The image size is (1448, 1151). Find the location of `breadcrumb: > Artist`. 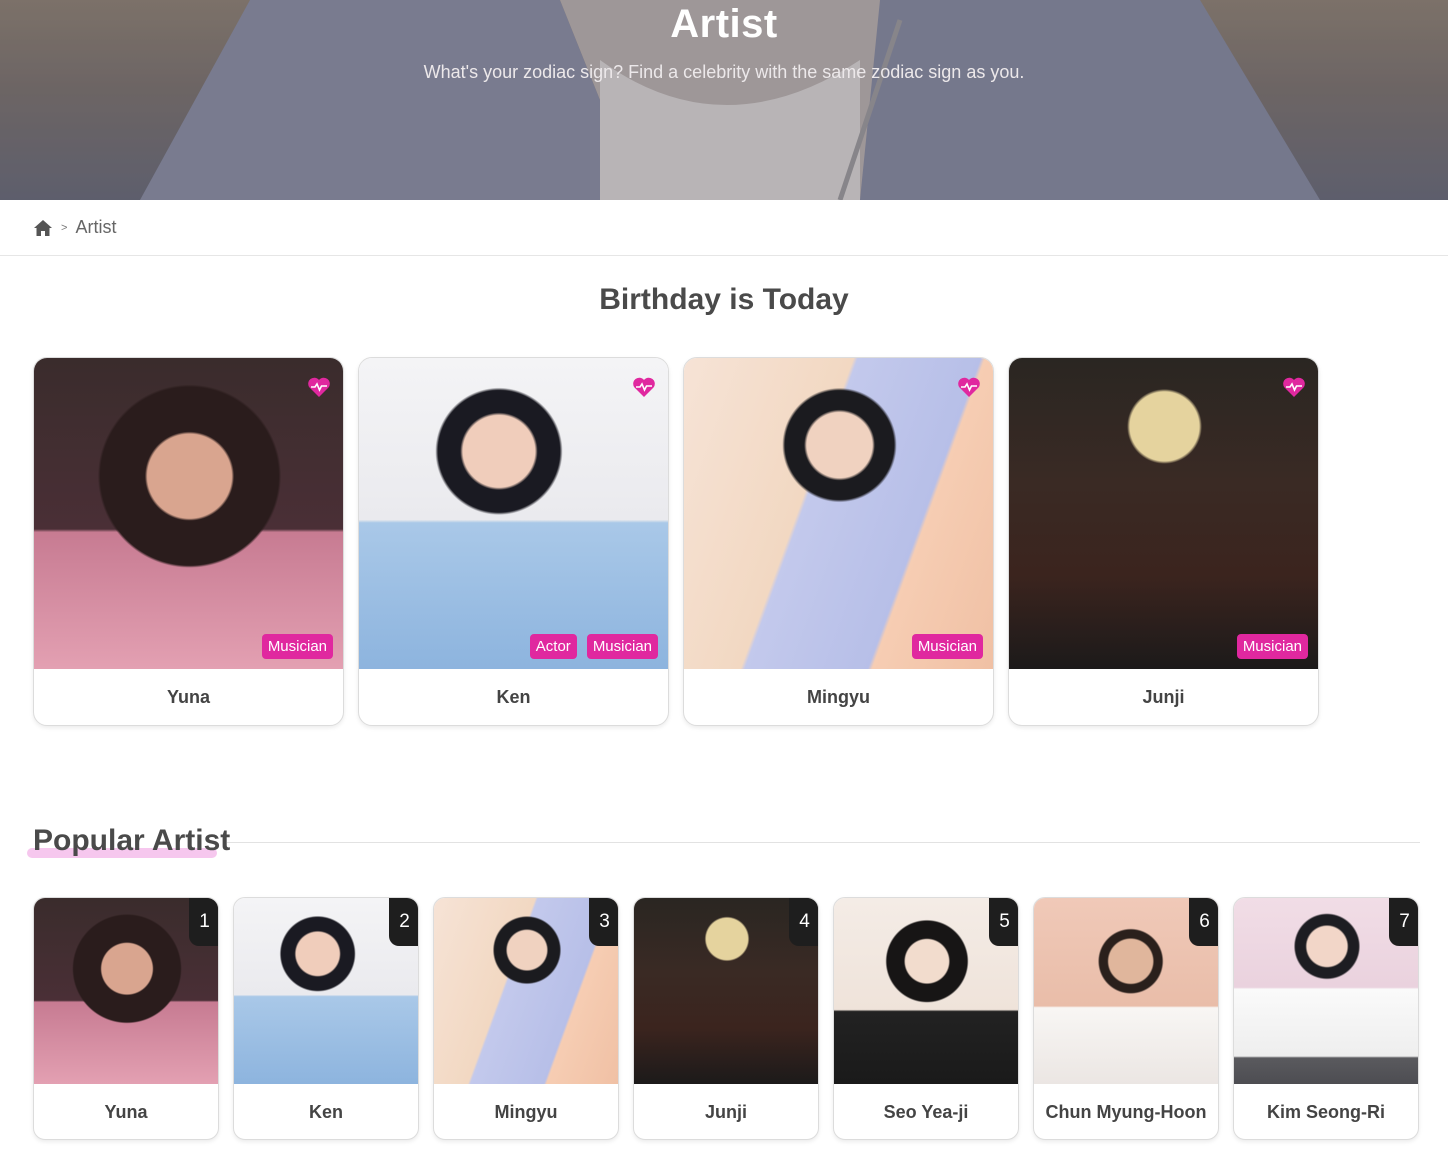

breadcrumb: > Artist is located at coordinates (724, 228).